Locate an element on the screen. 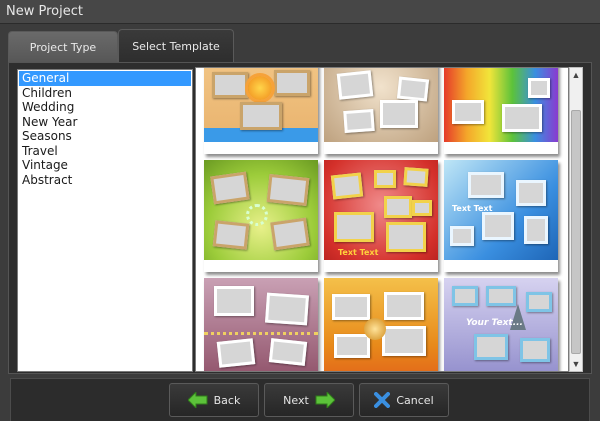  back-button: Back is located at coordinates (214, 400).